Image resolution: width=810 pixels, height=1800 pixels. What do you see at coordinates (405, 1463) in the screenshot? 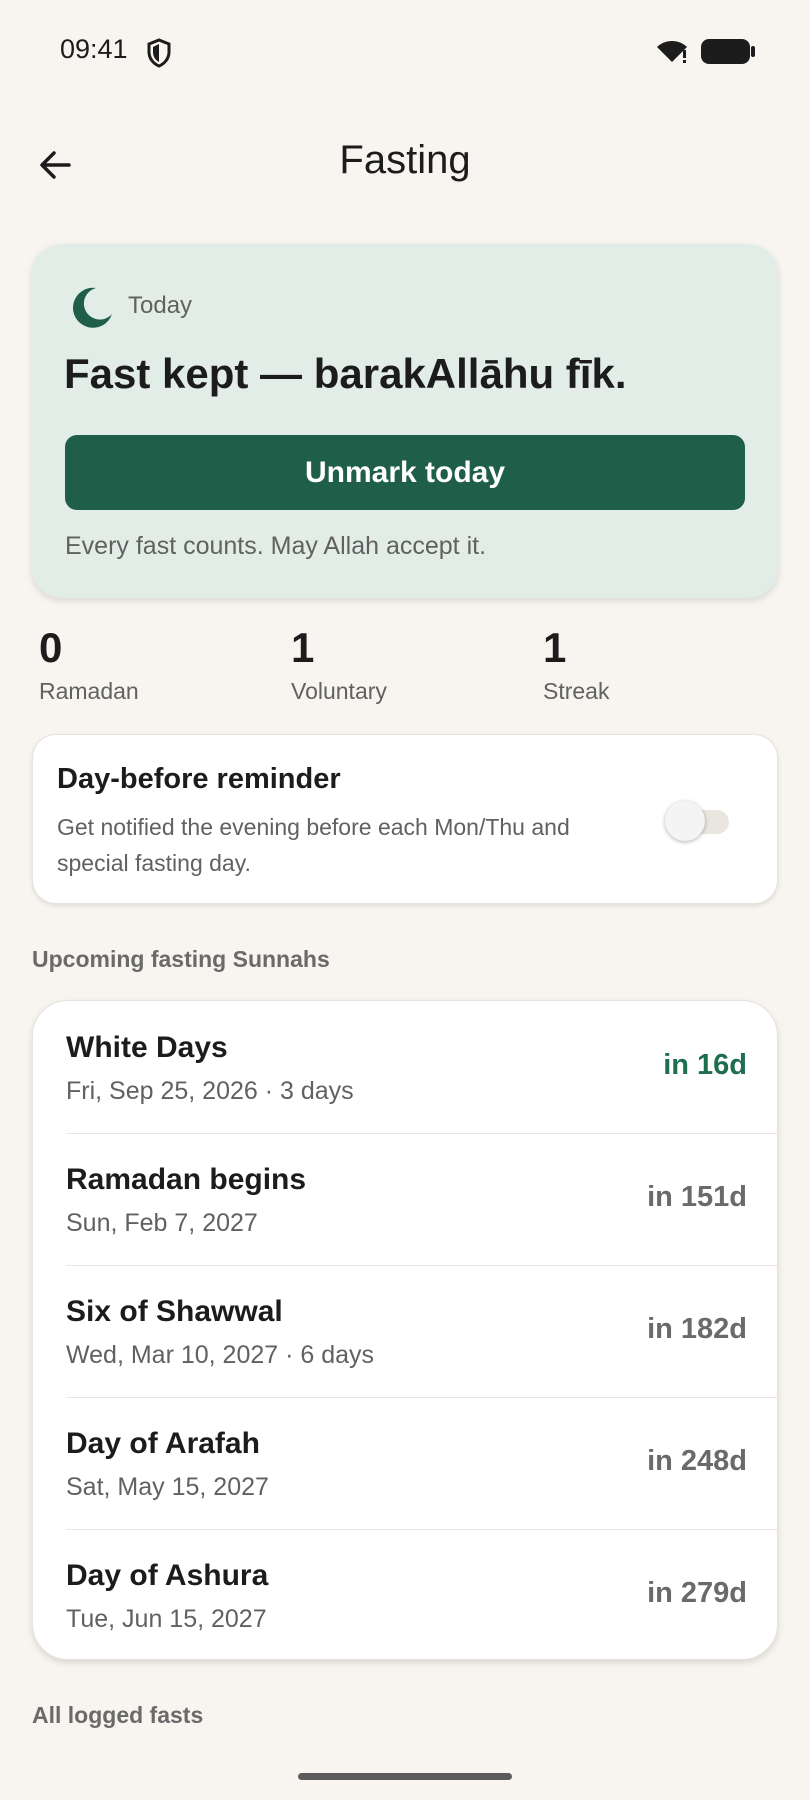
I see `list-item: Day of Arafah Sat, May 15, 2027 in 248d` at bounding box center [405, 1463].